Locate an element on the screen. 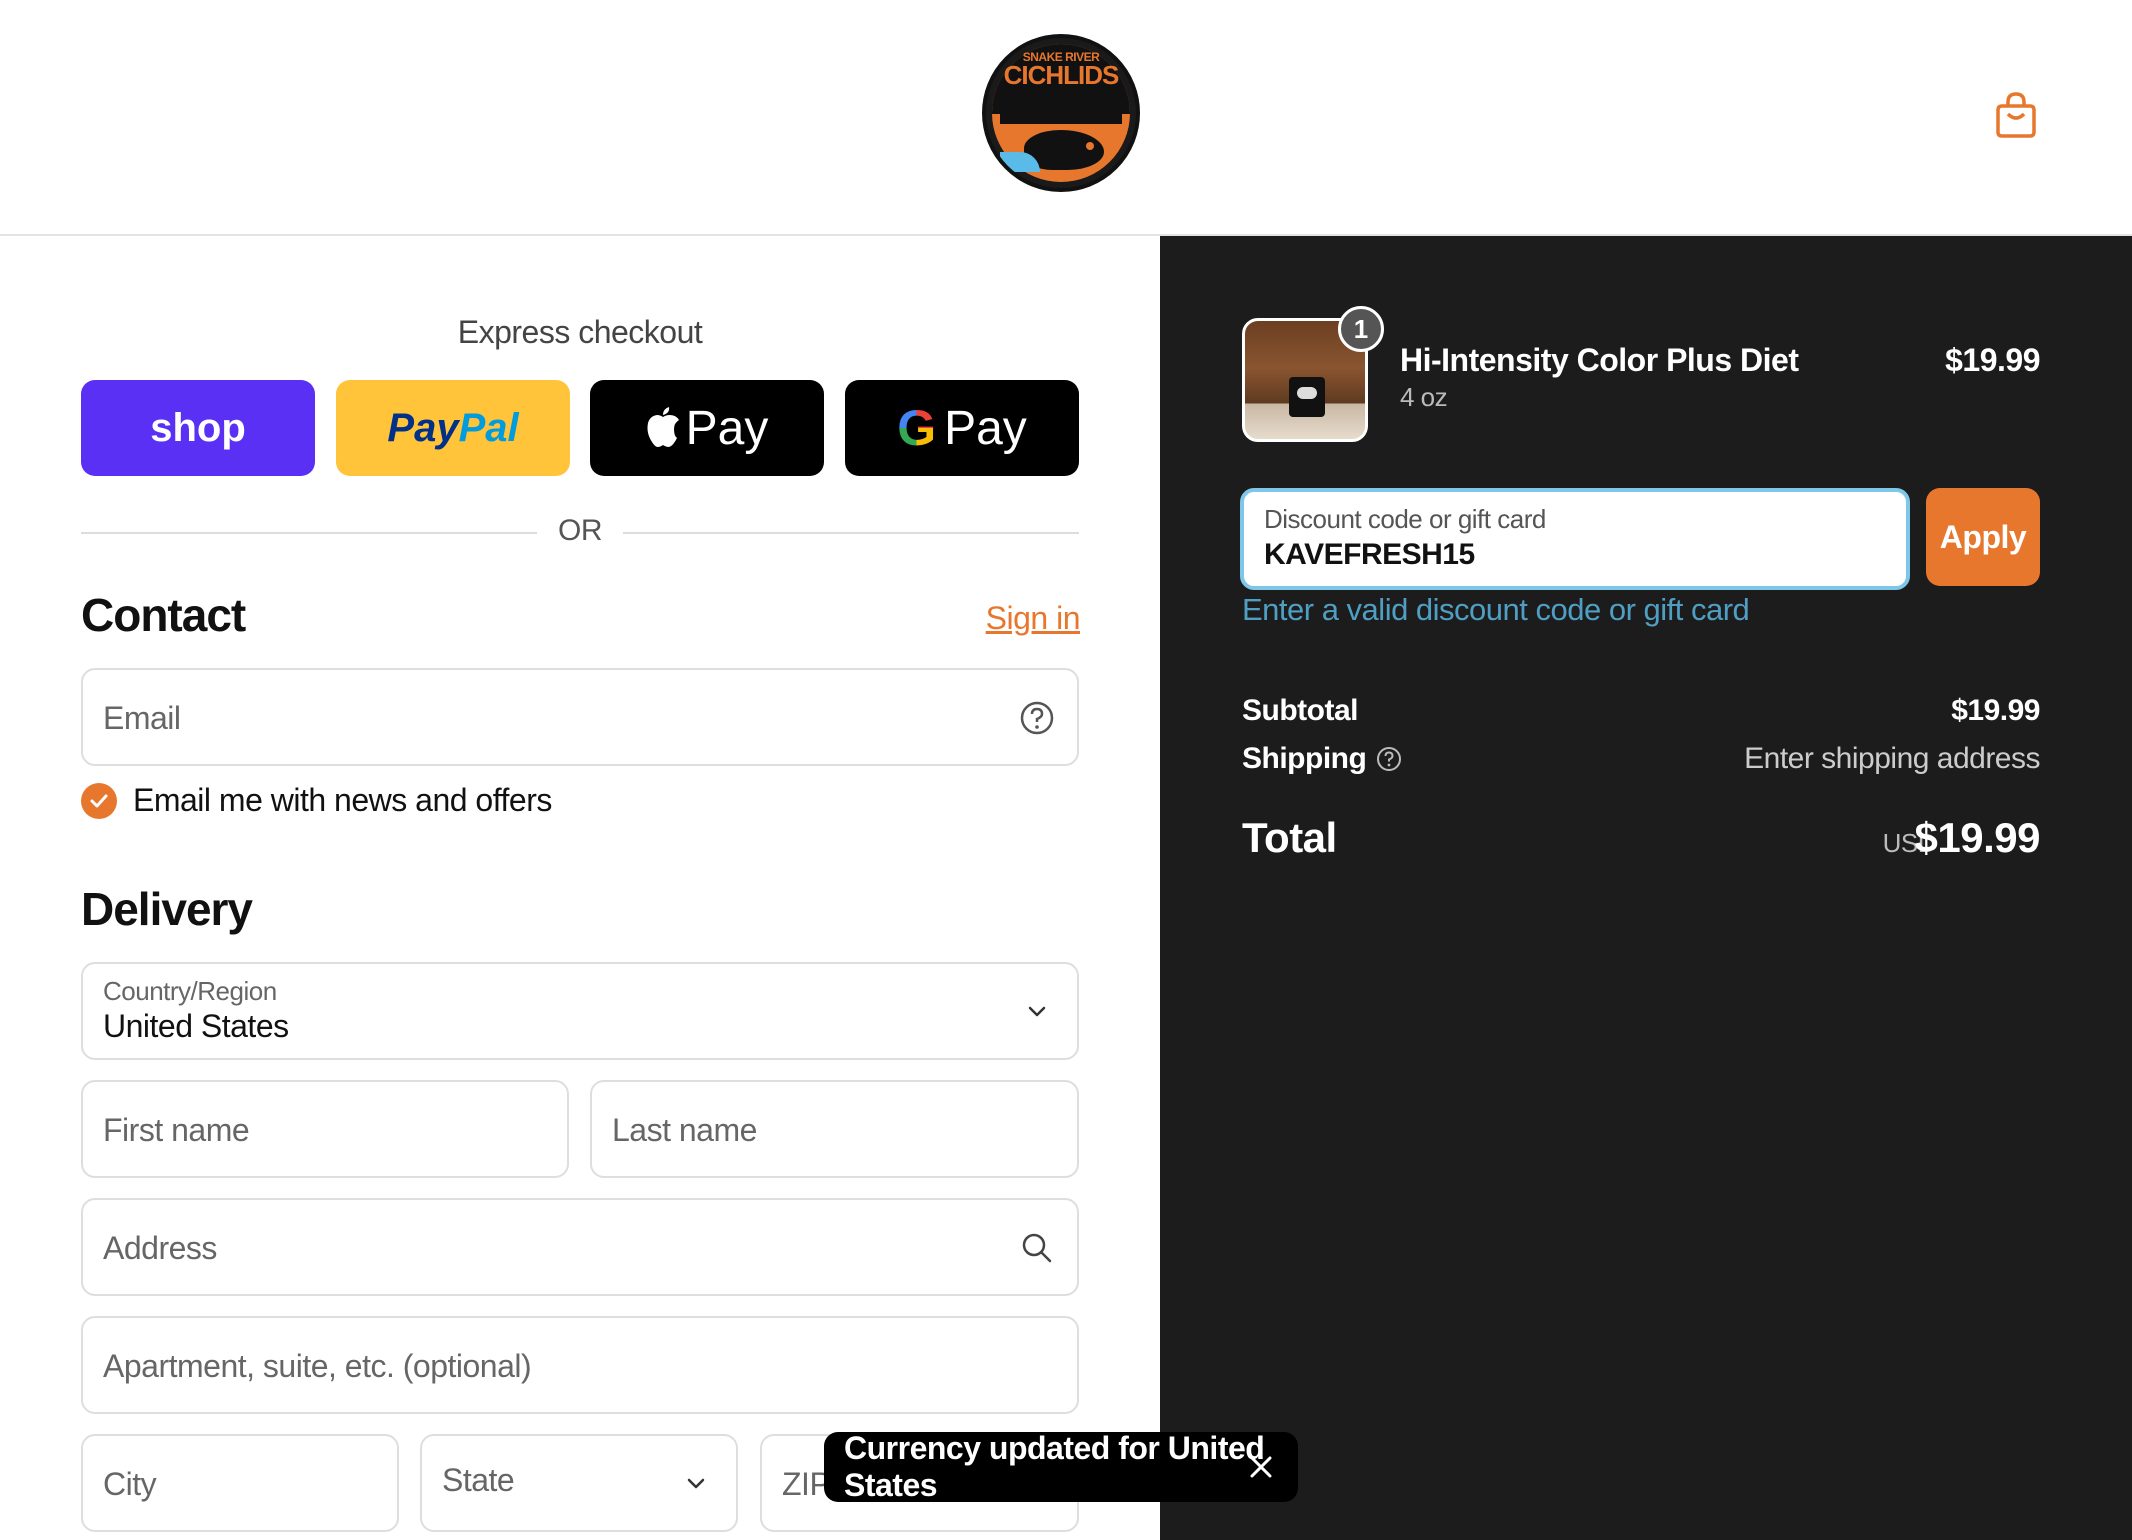 The image size is (2132, 1540). country-value: United States is located at coordinates (196, 1026).